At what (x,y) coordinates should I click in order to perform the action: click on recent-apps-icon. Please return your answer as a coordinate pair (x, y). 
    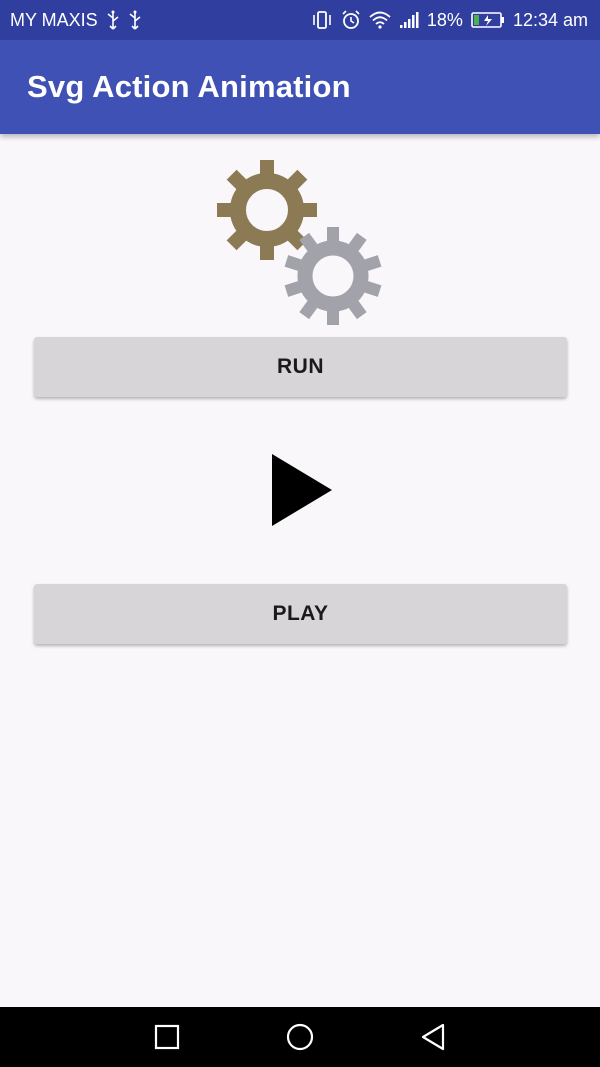
    Looking at the image, I should click on (167, 1037).